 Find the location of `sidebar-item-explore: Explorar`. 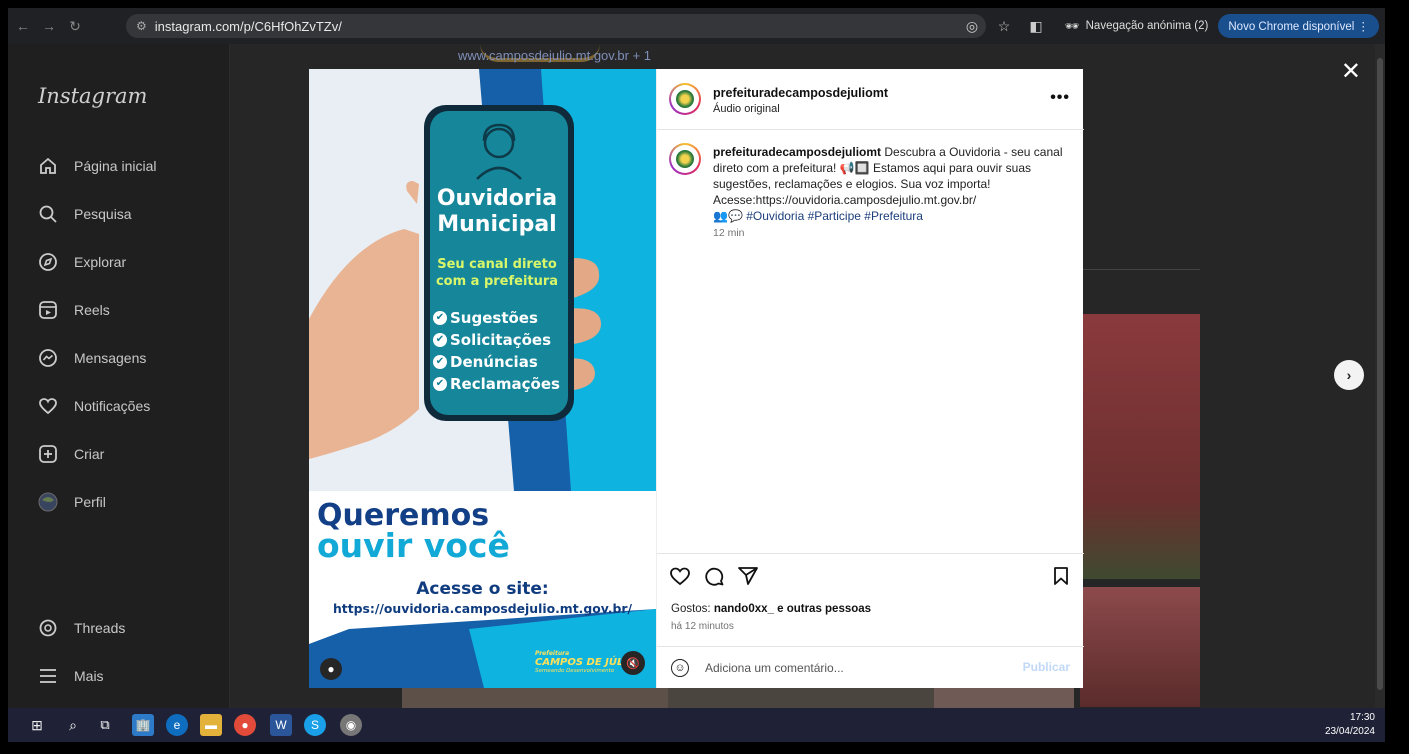

sidebar-item-explore: Explorar is located at coordinates (82, 262).